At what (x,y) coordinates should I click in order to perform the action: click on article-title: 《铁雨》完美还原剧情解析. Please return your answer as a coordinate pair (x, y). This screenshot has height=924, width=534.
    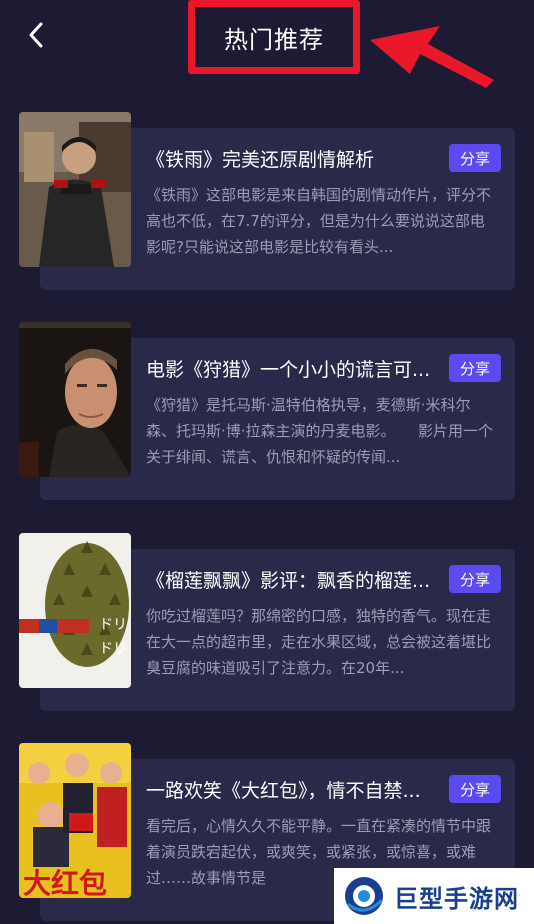
    Looking at the image, I should click on (291, 160).